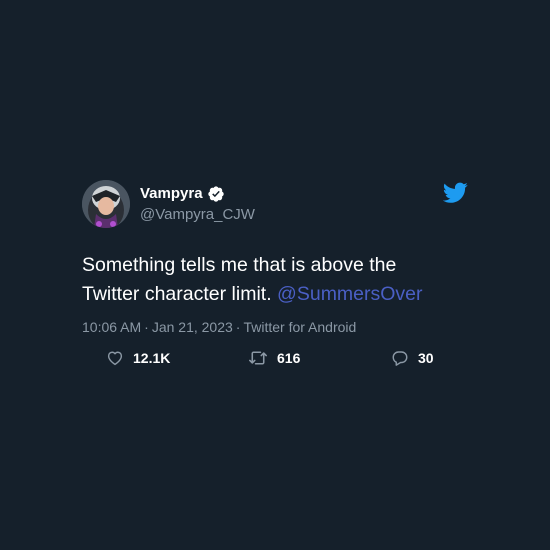 The width and height of the screenshot is (550, 550). Describe the element at coordinates (299, 327) in the screenshot. I see `tweet-source: Twitter for Android` at that location.